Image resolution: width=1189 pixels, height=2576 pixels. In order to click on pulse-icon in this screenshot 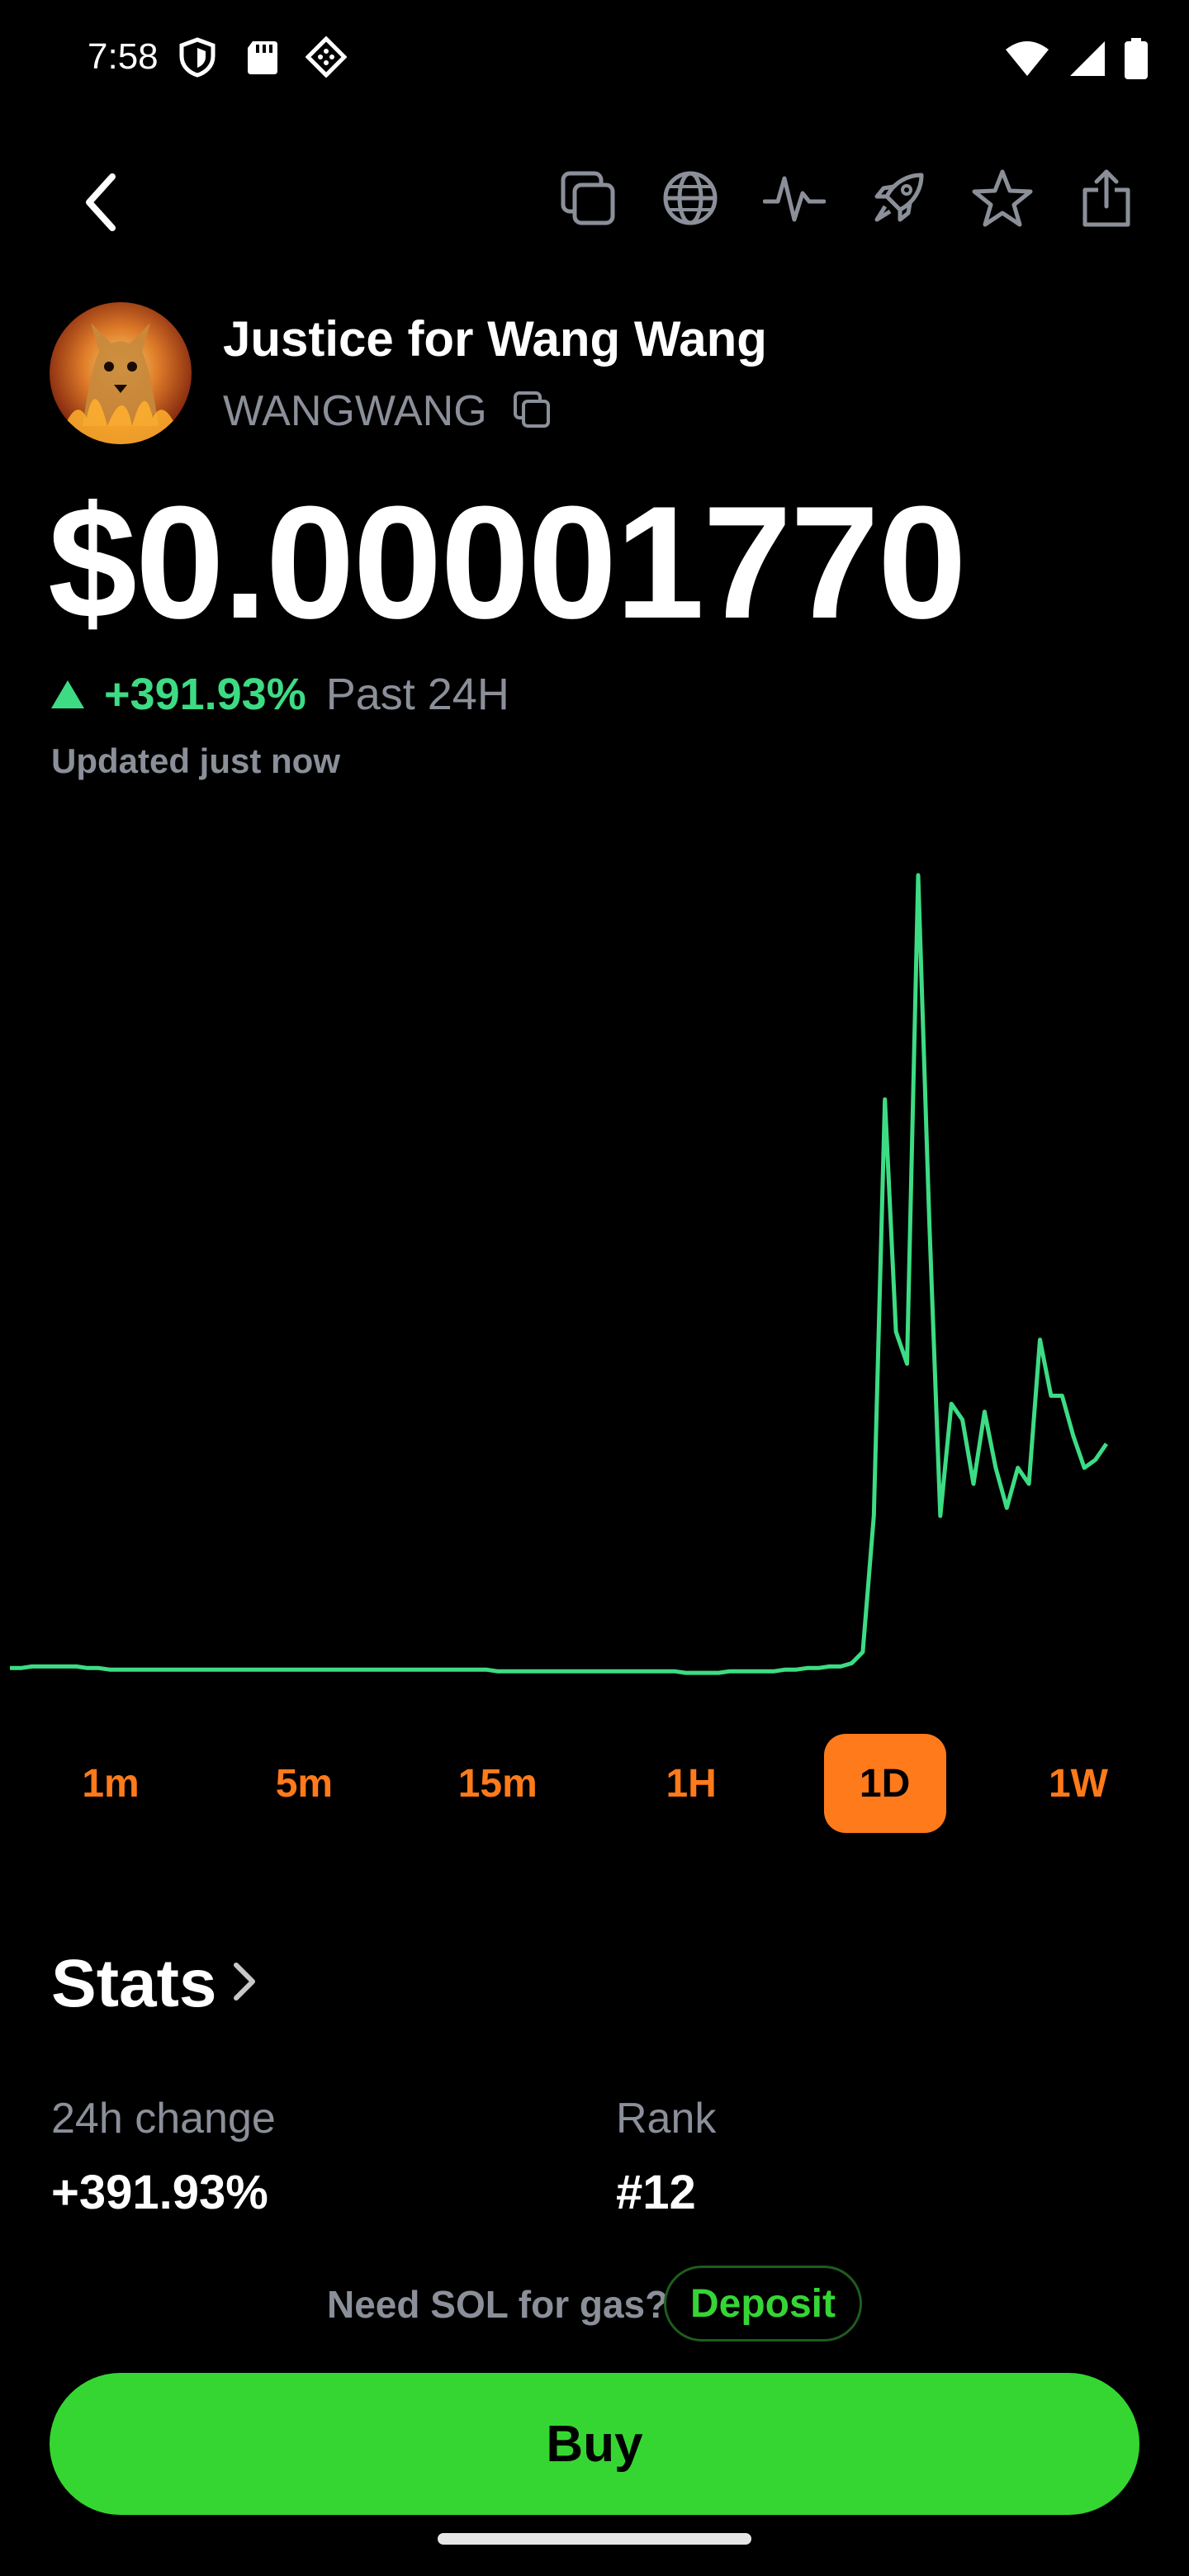, I will do `click(794, 198)`.